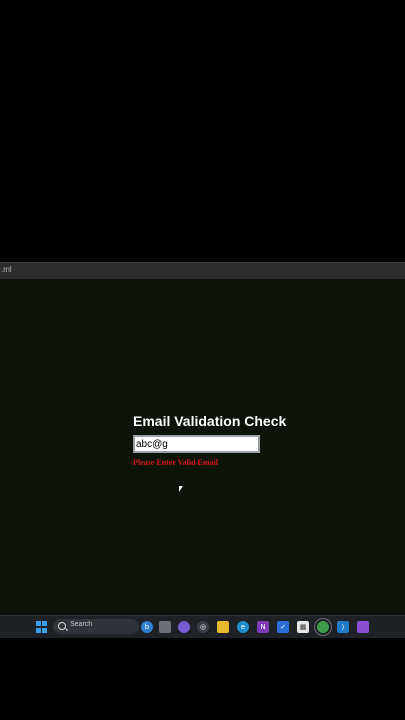  What do you see at coordinates (263, 627) in the screenshot?
I see `onenote-icon: N` at bounding box center [263, 627].